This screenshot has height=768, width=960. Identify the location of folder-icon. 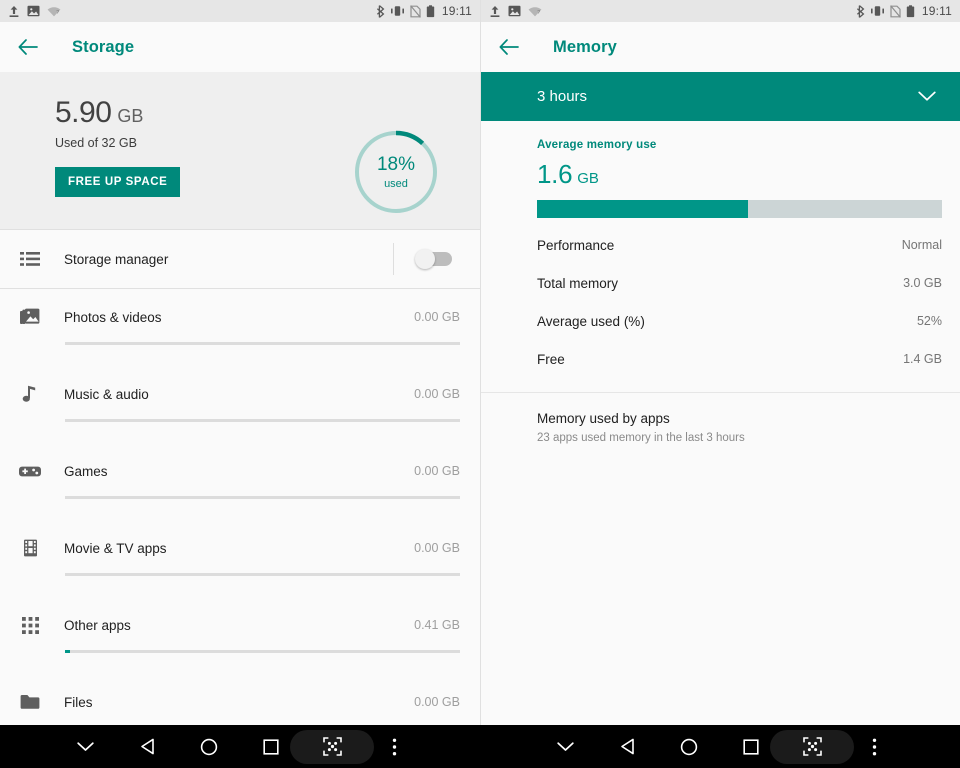
(30, 702).